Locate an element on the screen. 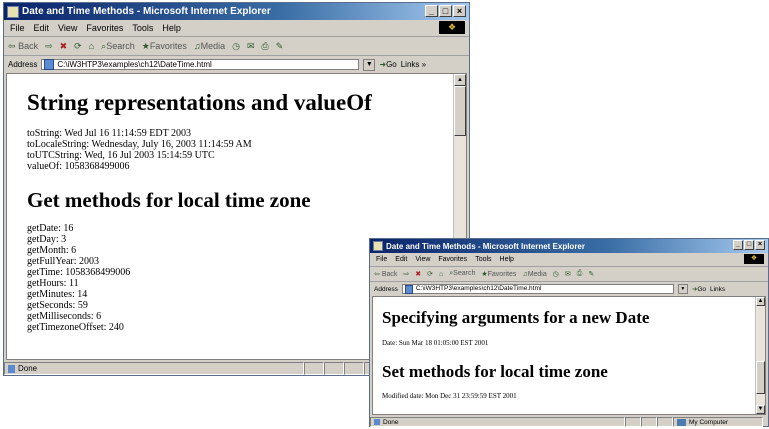 The height and width of the screenshot is (429, 769). vertical-scrollbar: ▲ ▼ is located at coordinates (760, 355).